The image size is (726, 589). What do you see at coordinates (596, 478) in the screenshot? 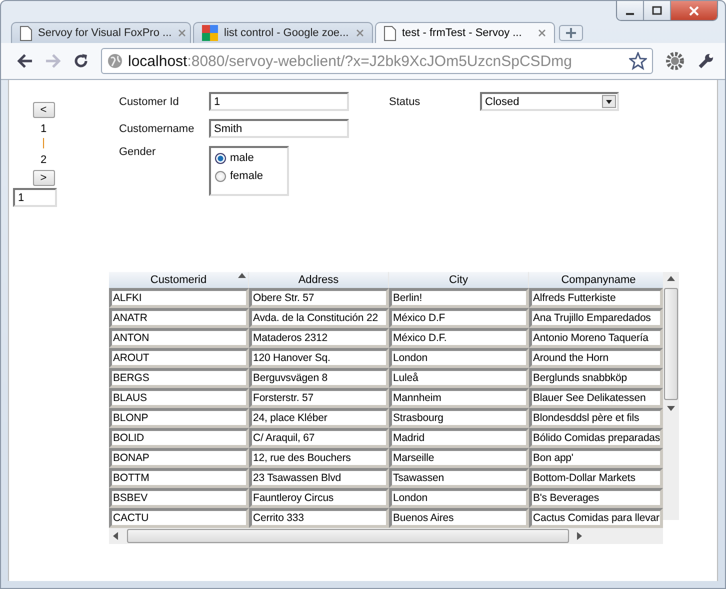
I see `table-cell: Bottom-Dollar Markets` at bounding box center [596, 478].